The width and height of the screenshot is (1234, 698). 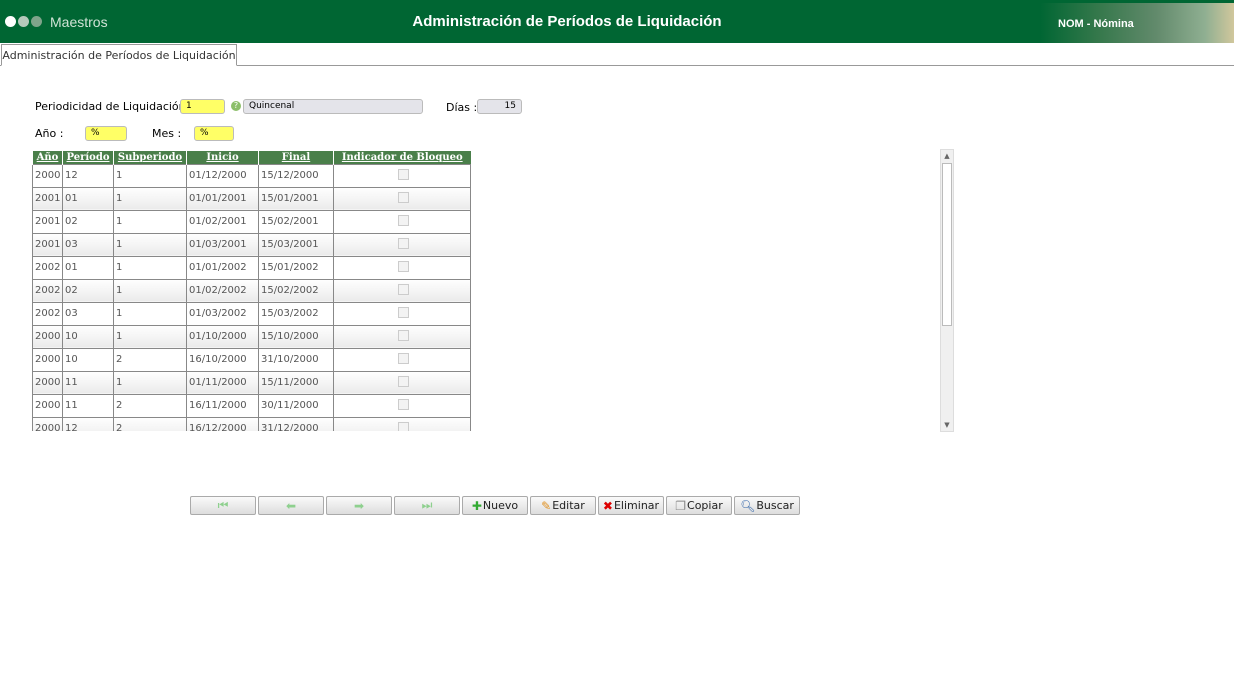 I want to click on cell-inicio: 01/10/2000, so click(x=222, y=336).